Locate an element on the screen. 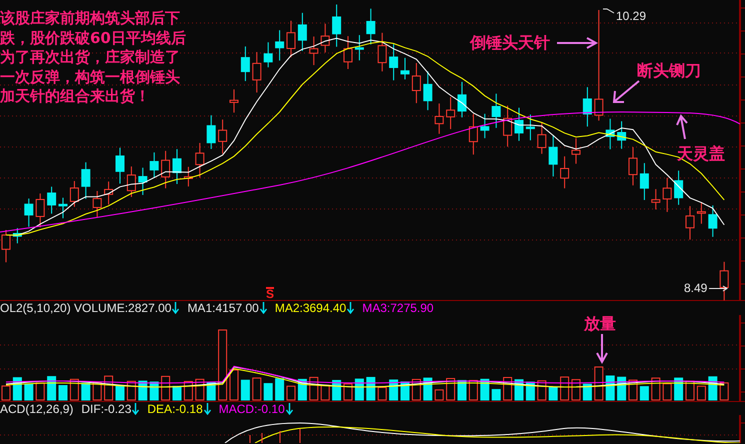 The image size is (745, 444). indicator-value: DEA:-0.18 is located at coordinates (175, 409).